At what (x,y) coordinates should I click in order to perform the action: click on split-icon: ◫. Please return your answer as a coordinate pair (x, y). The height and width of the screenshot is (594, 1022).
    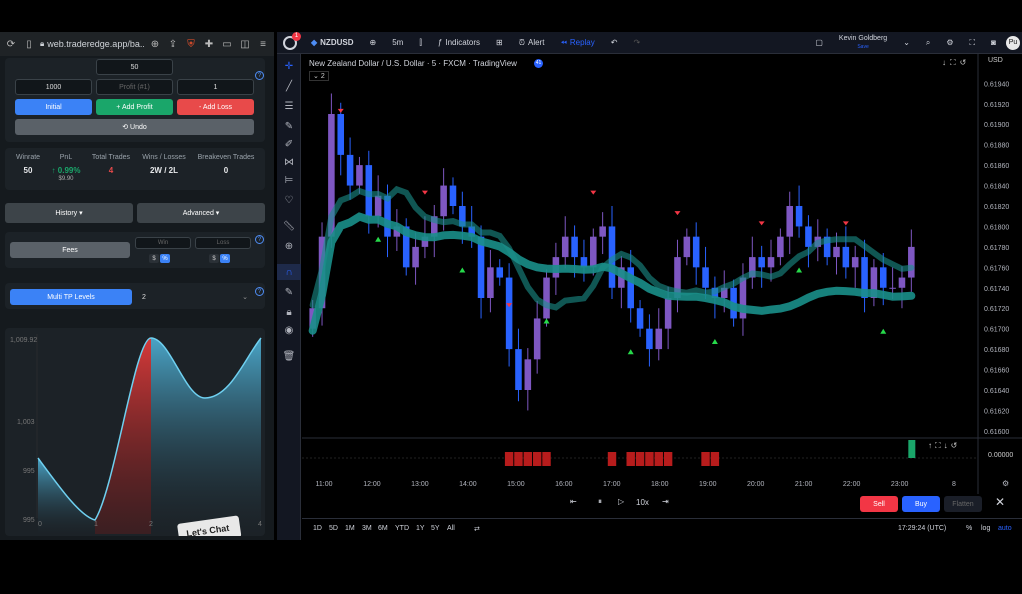
    Looking at the image, I should click on (245, 44).